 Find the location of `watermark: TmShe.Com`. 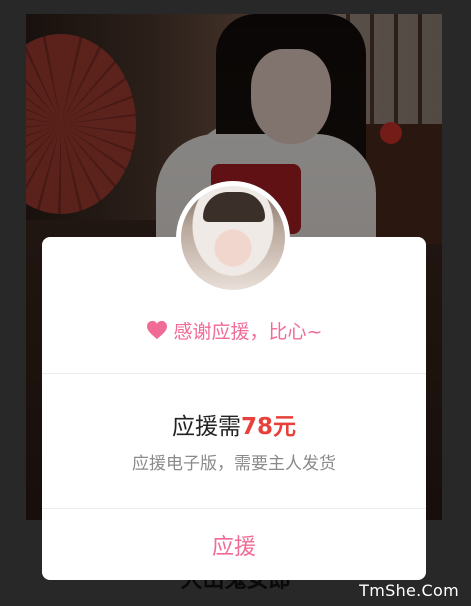

watermark: TmShe.Com is located at coordinates (409, 590).